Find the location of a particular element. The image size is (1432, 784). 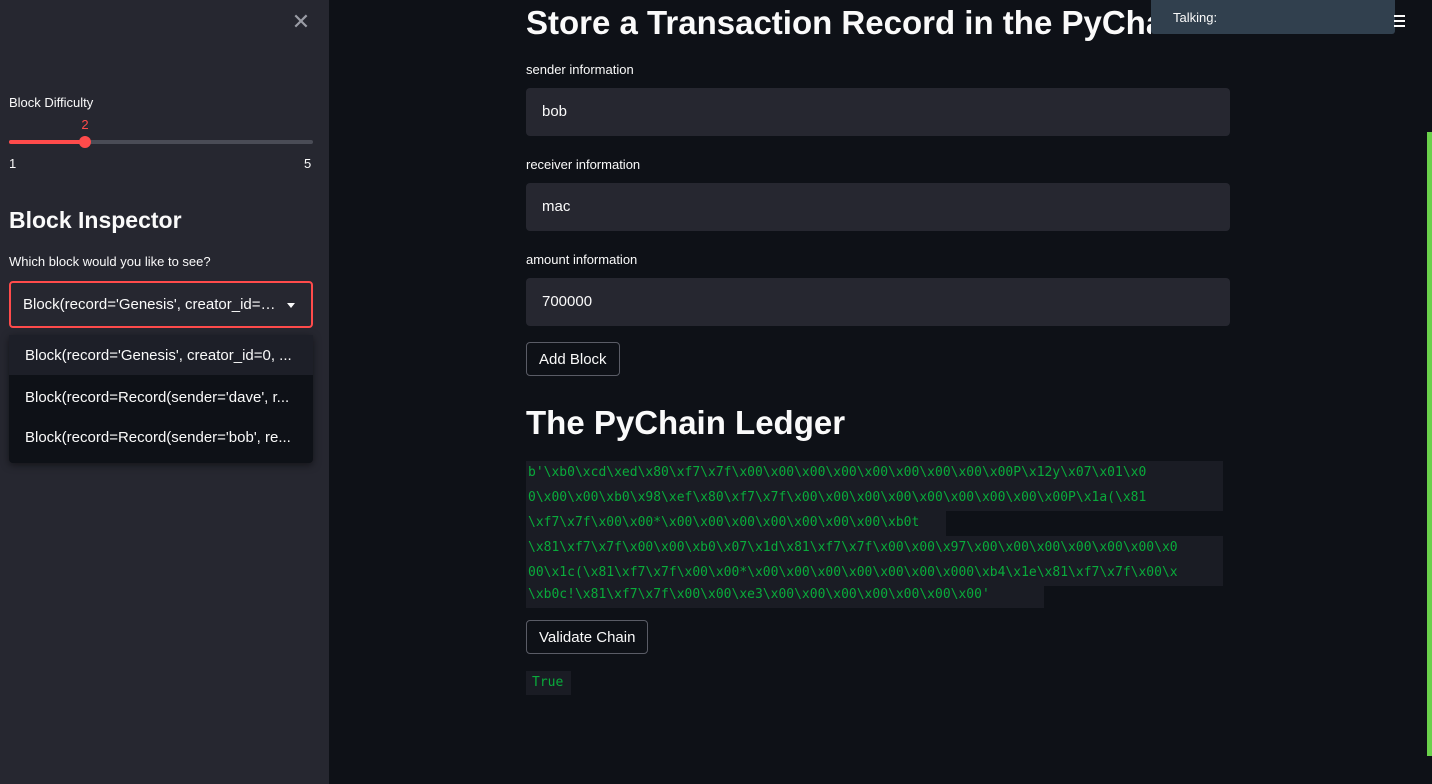

receiver-label: receiver information is located at coordinates (583, 164).